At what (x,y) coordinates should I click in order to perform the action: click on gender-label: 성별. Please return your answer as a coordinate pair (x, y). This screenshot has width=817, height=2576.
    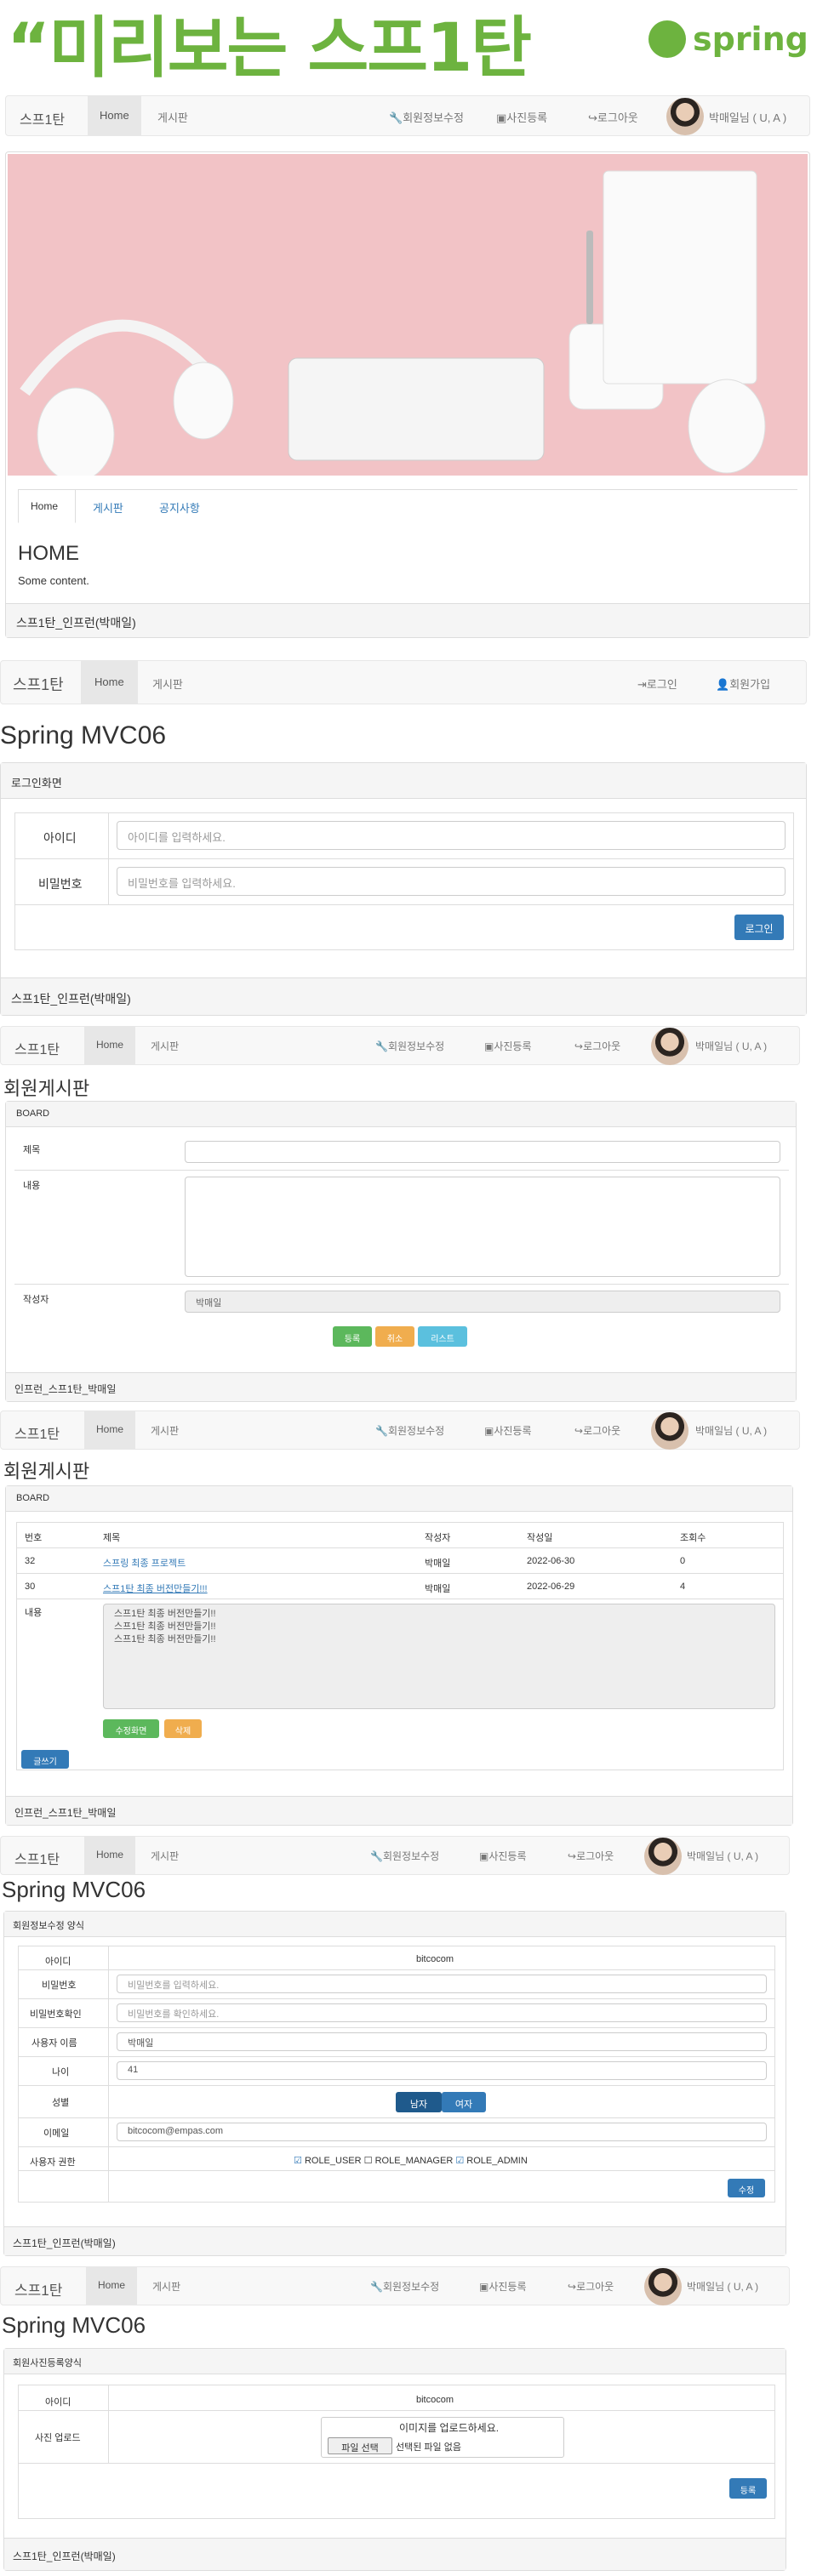
    Looking at the image, I should click on (61, 2103).